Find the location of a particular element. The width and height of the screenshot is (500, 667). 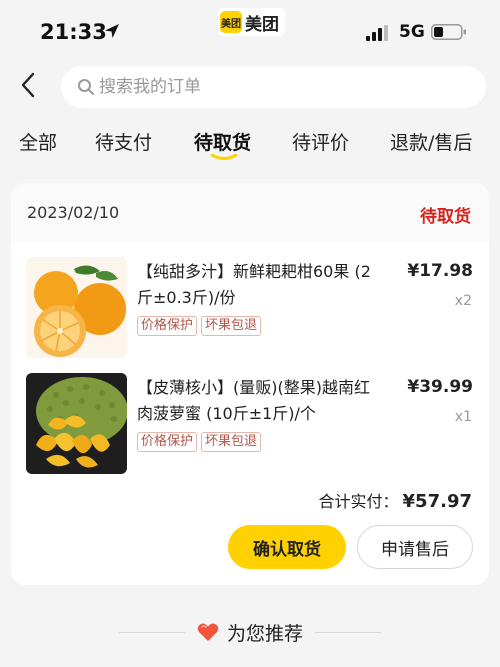

jackfruit-image is located at coordinates (76, 423).